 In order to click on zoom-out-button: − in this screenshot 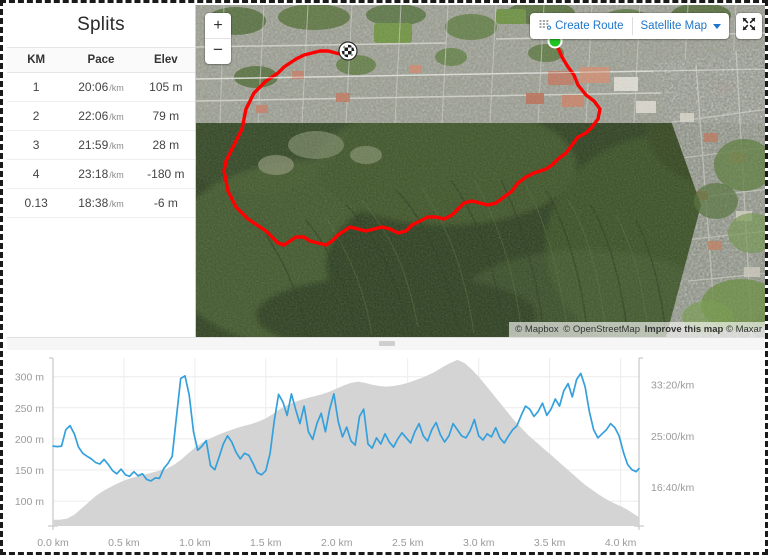, I will do `click(218, 51)`.